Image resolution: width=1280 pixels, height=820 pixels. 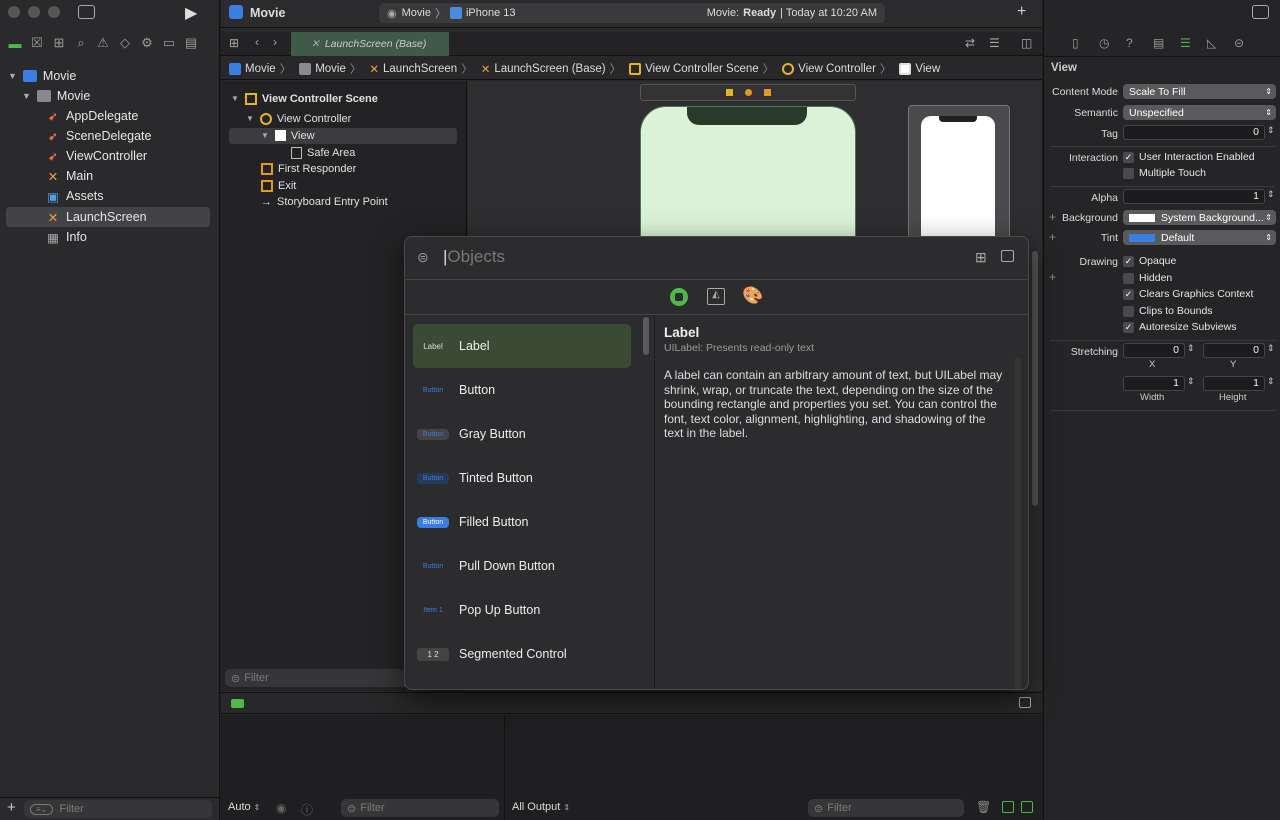 I want to click on hierarchy-icon: ⊞, so click(x=59, y=43).